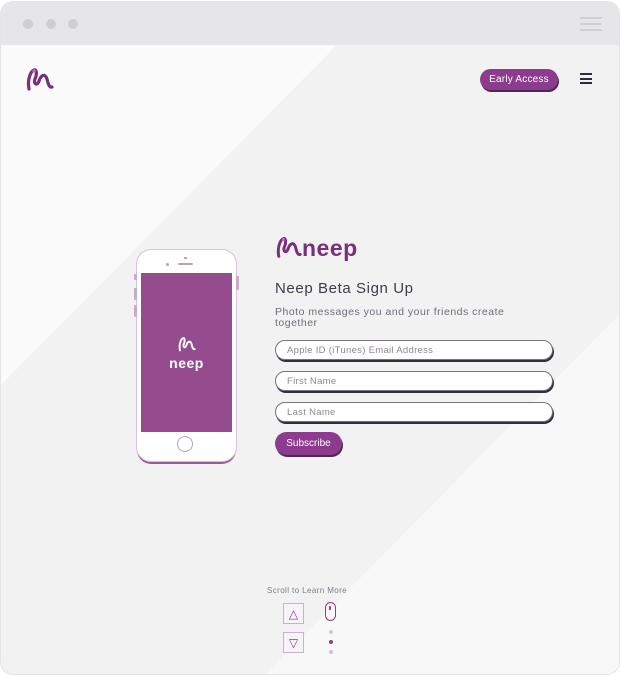 The image size is (621, 676). I want to click on phone-home-button, so click(185, 444).